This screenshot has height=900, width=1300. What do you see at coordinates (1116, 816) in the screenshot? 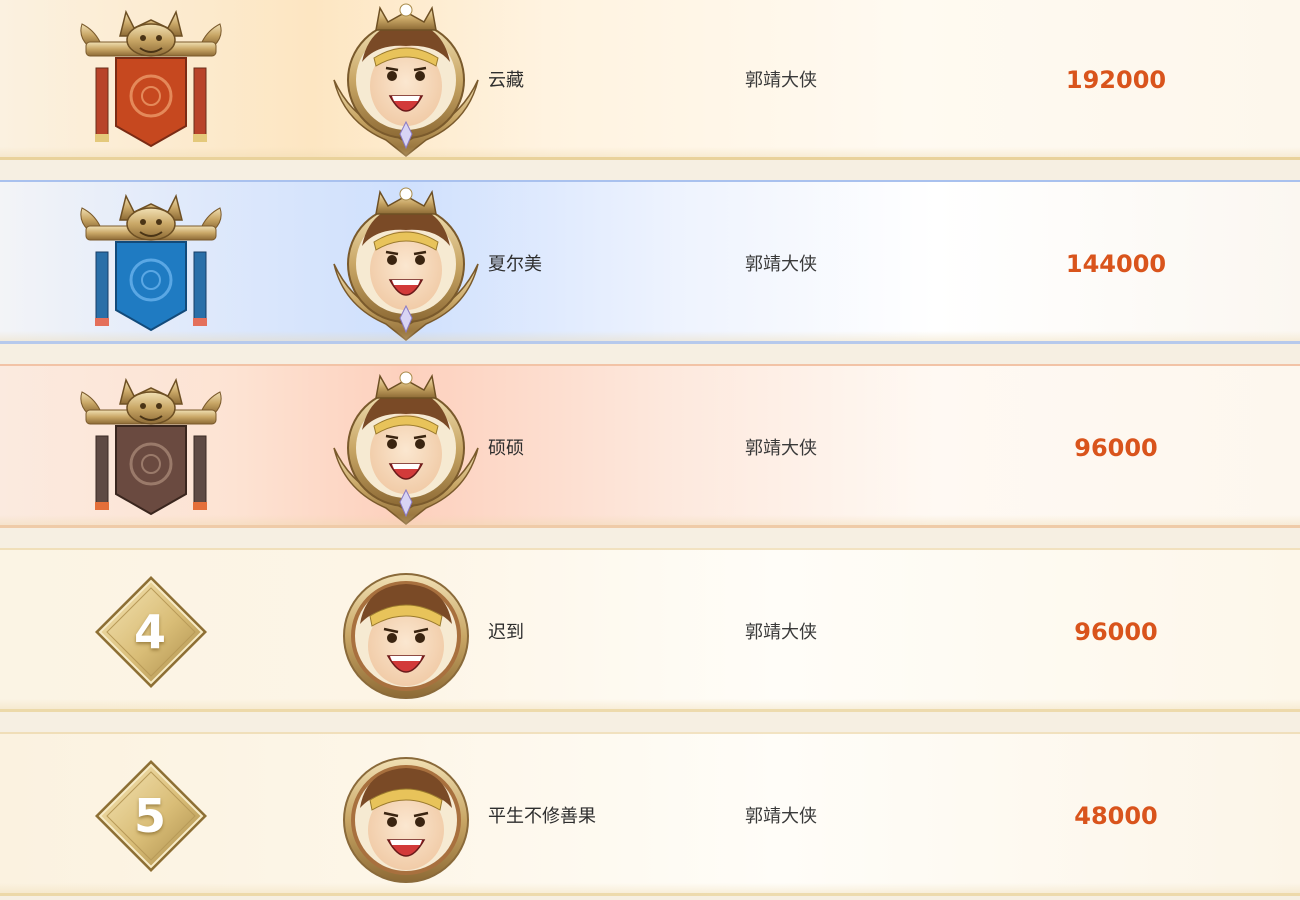
I see `player-score: 48000` at bounding box center [1116, 816].